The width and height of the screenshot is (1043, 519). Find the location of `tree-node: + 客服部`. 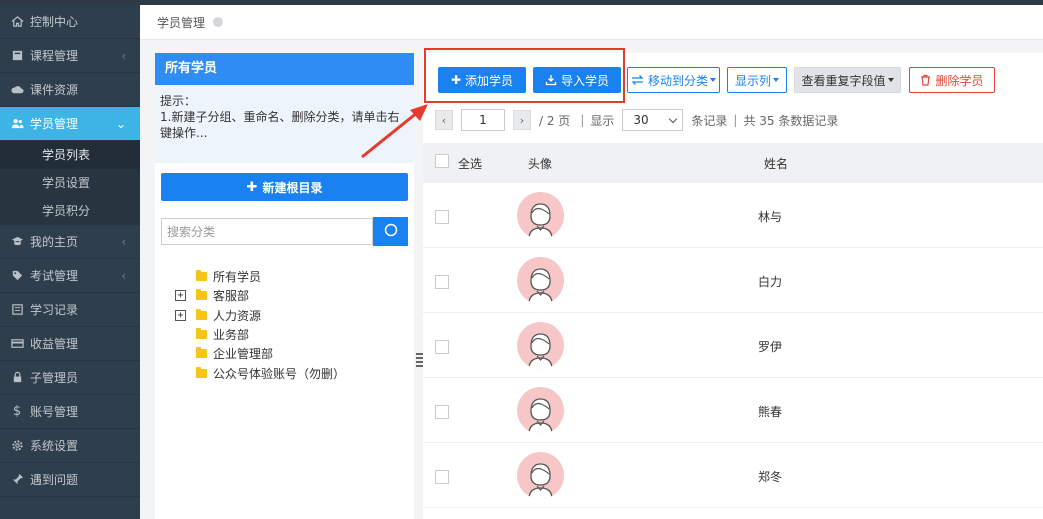

tree-node: + 客服部 is located at coordinates (260, 295).